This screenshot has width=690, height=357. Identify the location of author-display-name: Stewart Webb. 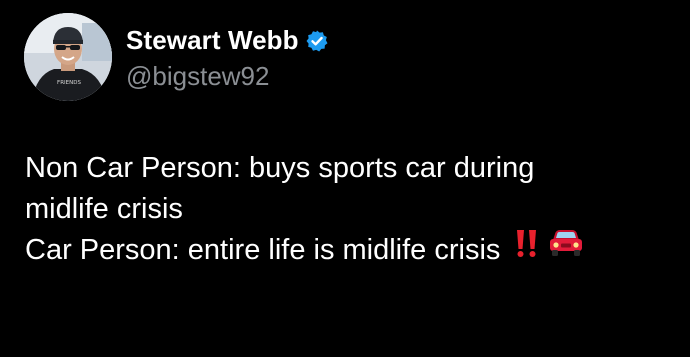
(212, 40).